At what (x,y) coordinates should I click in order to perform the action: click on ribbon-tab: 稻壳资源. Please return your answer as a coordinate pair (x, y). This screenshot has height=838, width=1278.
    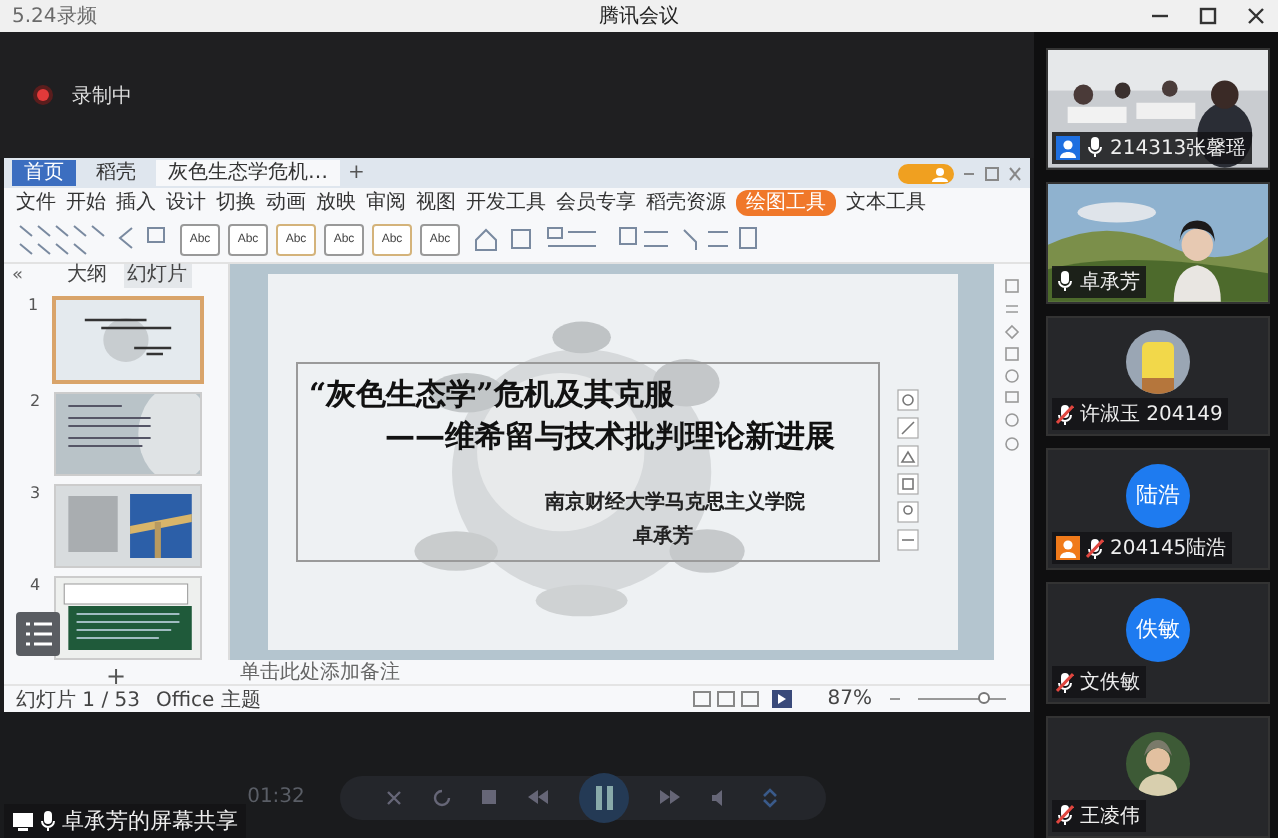
    Looking at the image, I should click on (686, 203).